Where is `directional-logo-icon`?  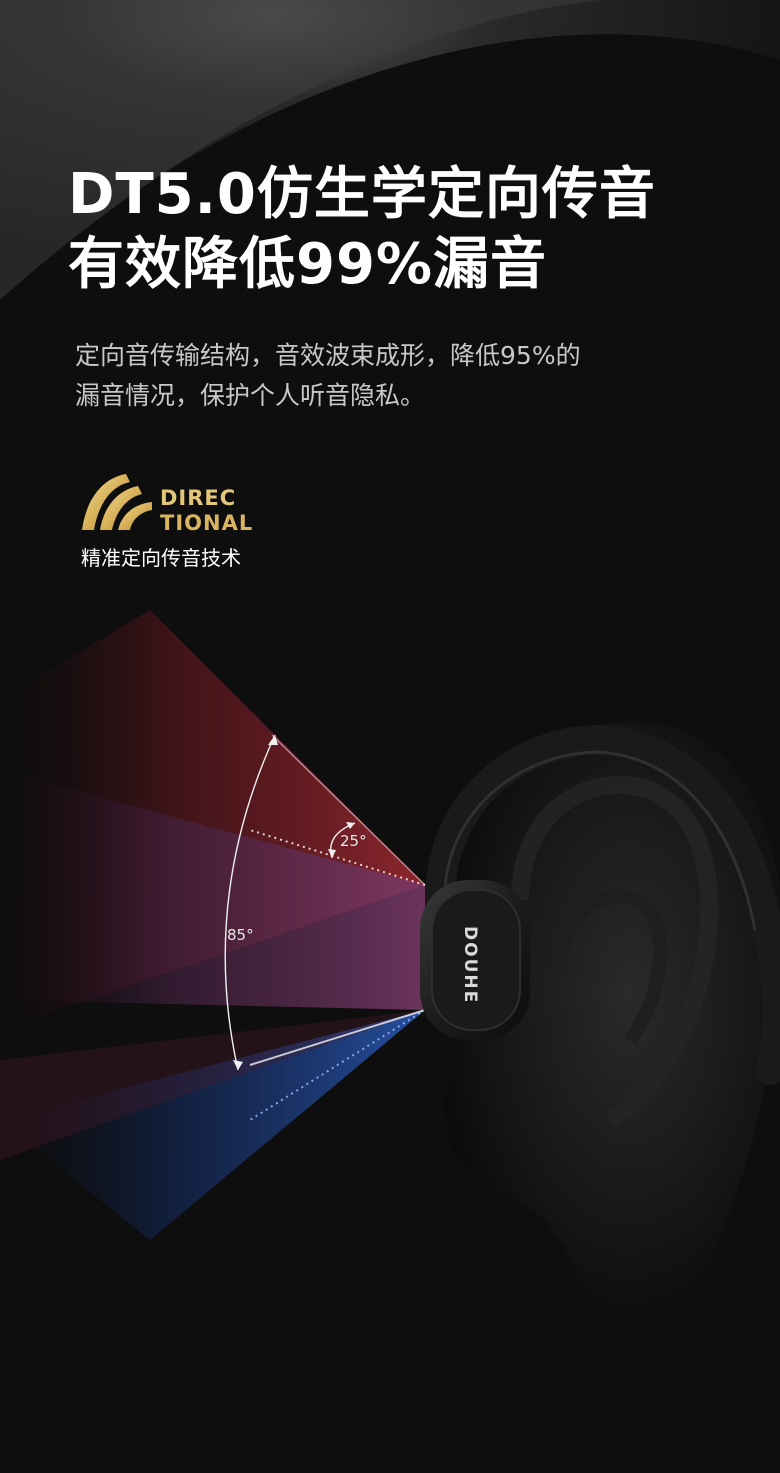 directional-logo-icon is located at coordinates (117, 502).